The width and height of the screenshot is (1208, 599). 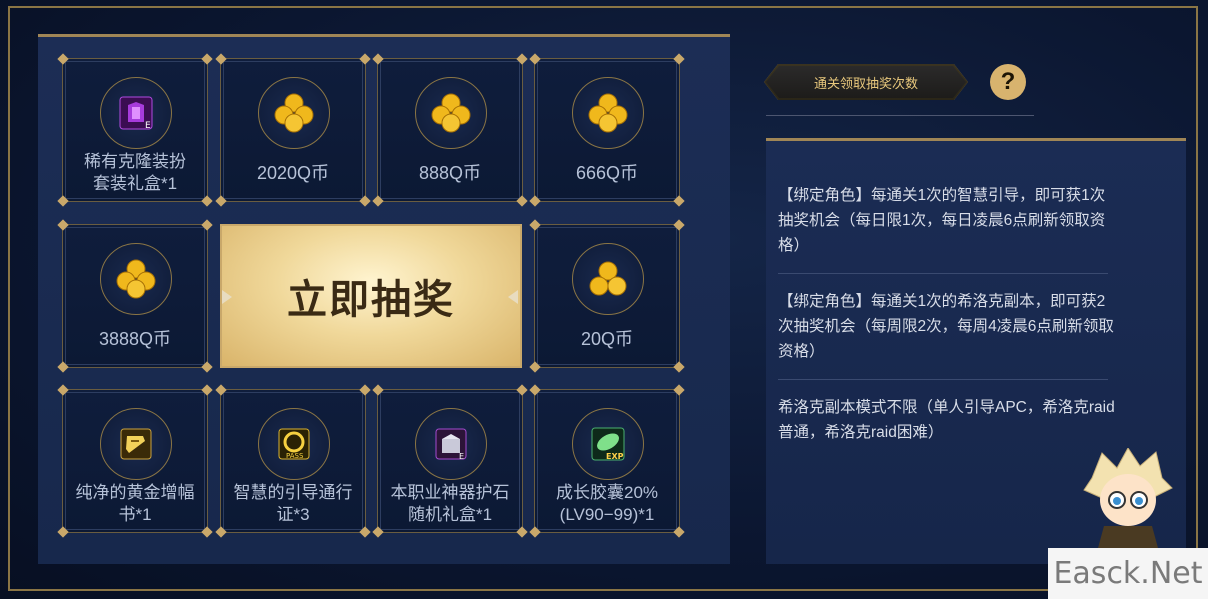 I want to click on site-watermark: Easck.Net, so click(x=1128, y=573).